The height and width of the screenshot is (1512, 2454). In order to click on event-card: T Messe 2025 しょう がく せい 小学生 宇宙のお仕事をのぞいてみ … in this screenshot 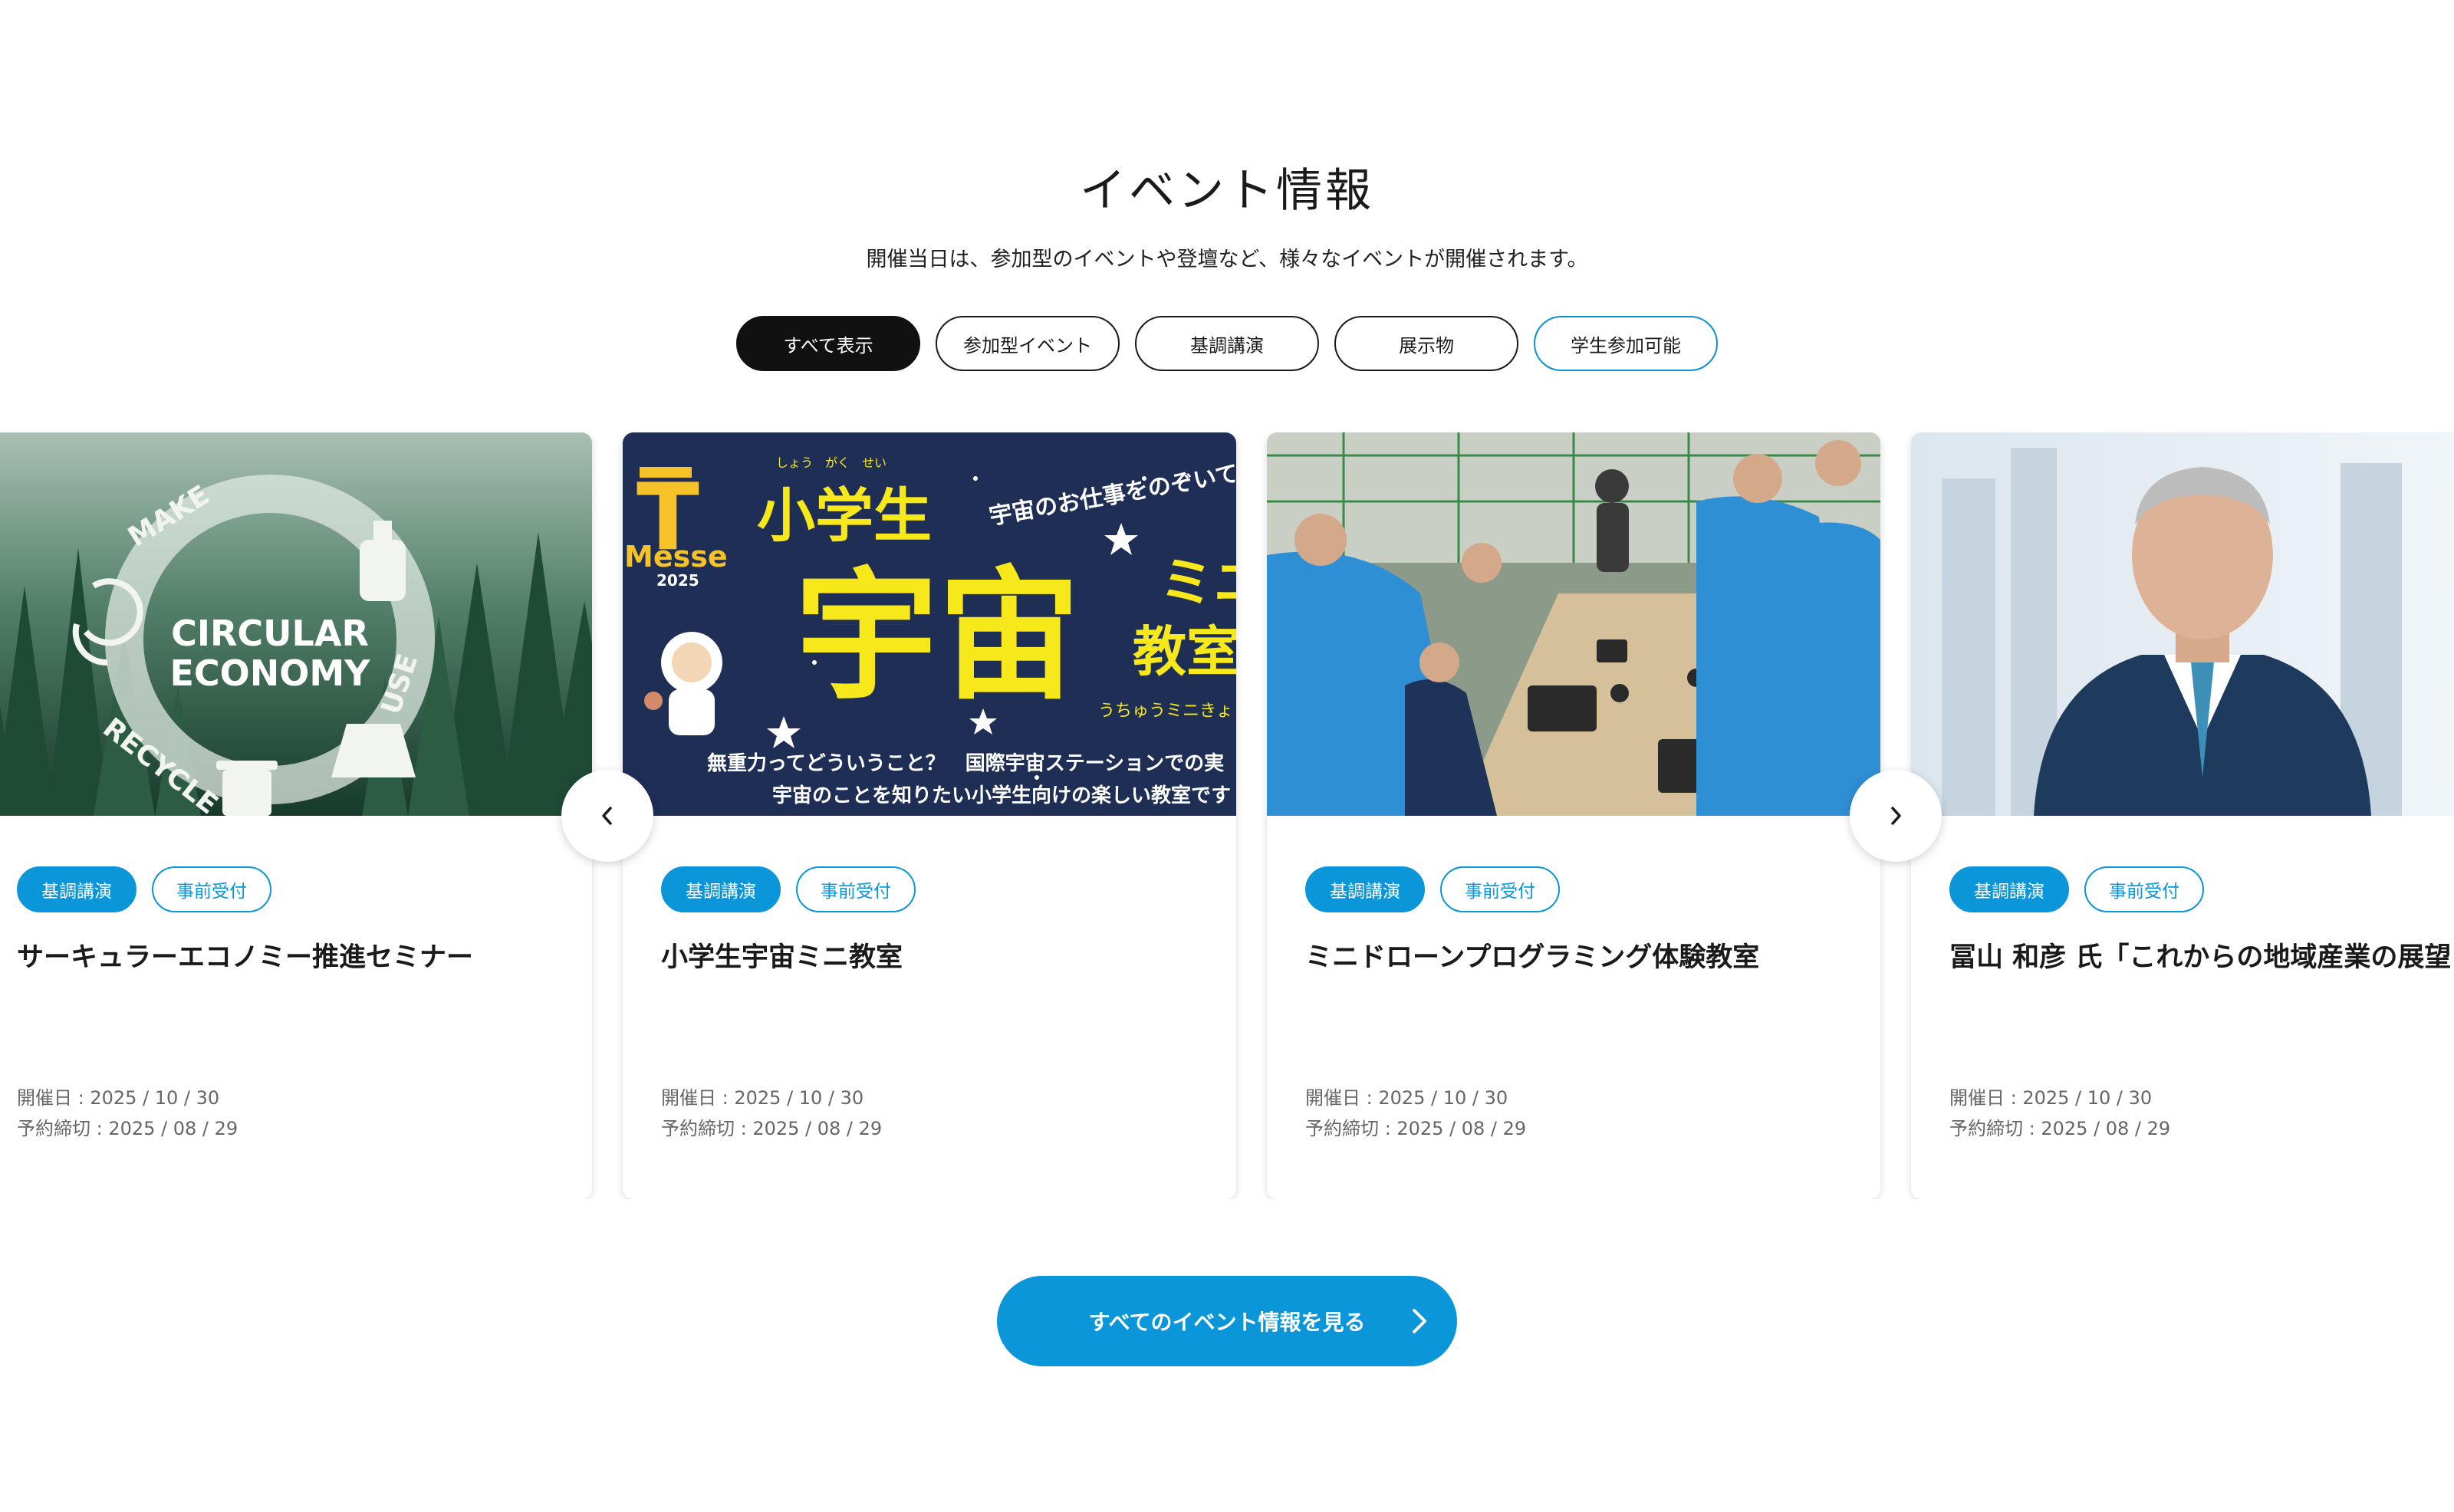, I will do `click(929, 815)`.